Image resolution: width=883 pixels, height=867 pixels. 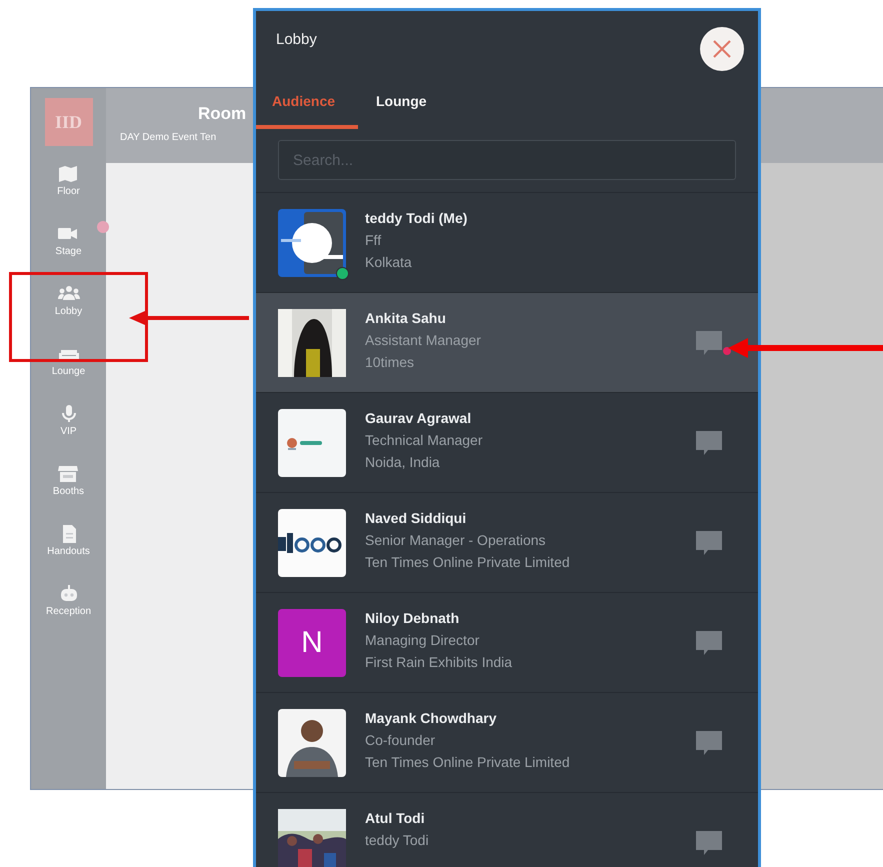 I want to click on store-icon, so click(x=68, y=473).